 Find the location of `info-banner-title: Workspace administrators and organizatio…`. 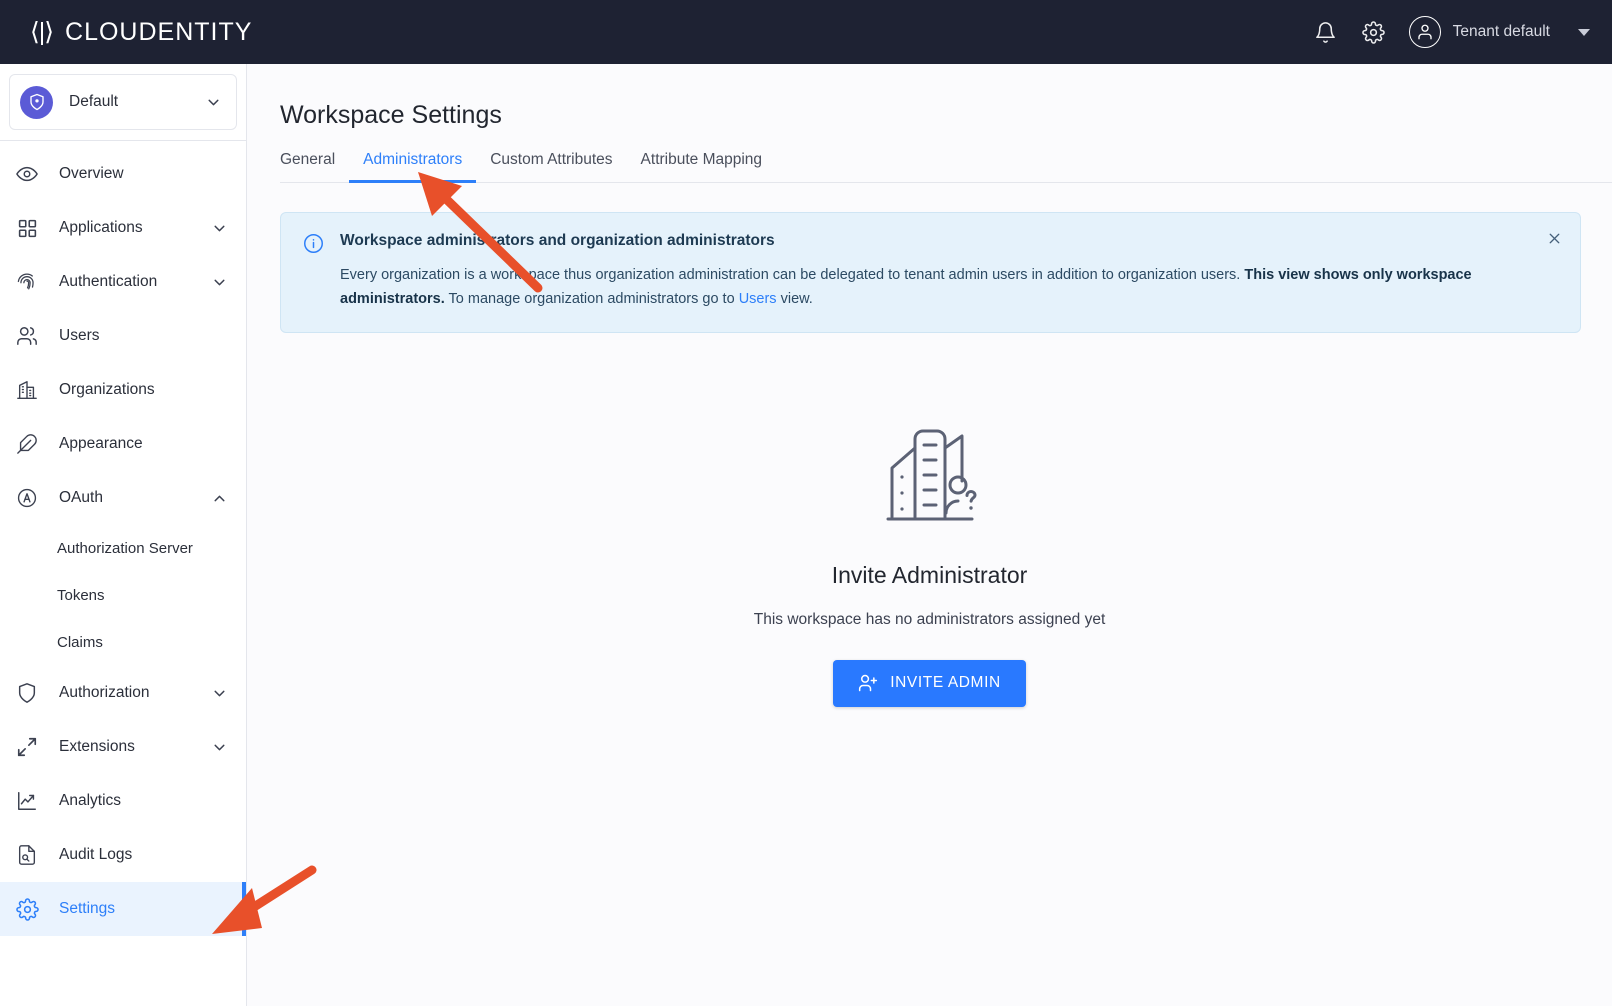

info-banner-title: Workspace administrators and organizatio… is located at coordinates (557, 240).